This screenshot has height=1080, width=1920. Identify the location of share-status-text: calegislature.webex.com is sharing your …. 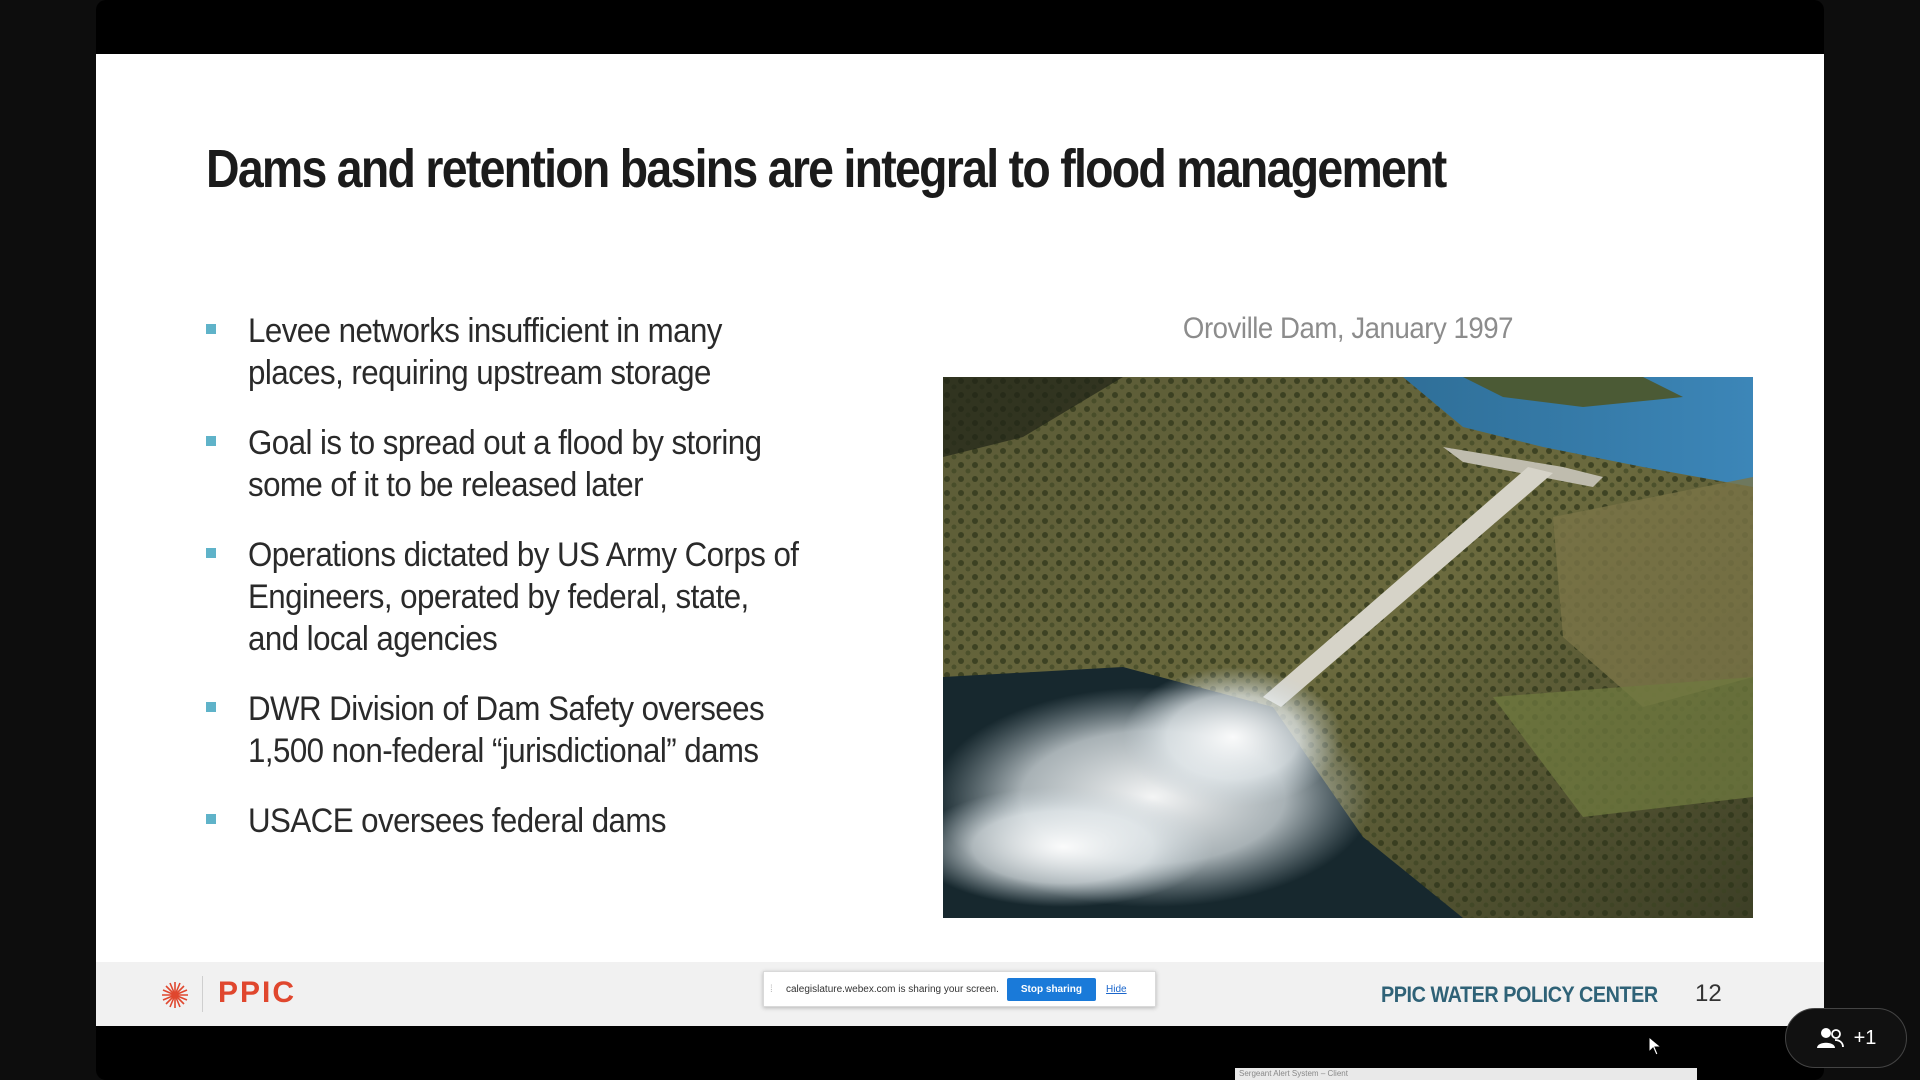
(892, 989).